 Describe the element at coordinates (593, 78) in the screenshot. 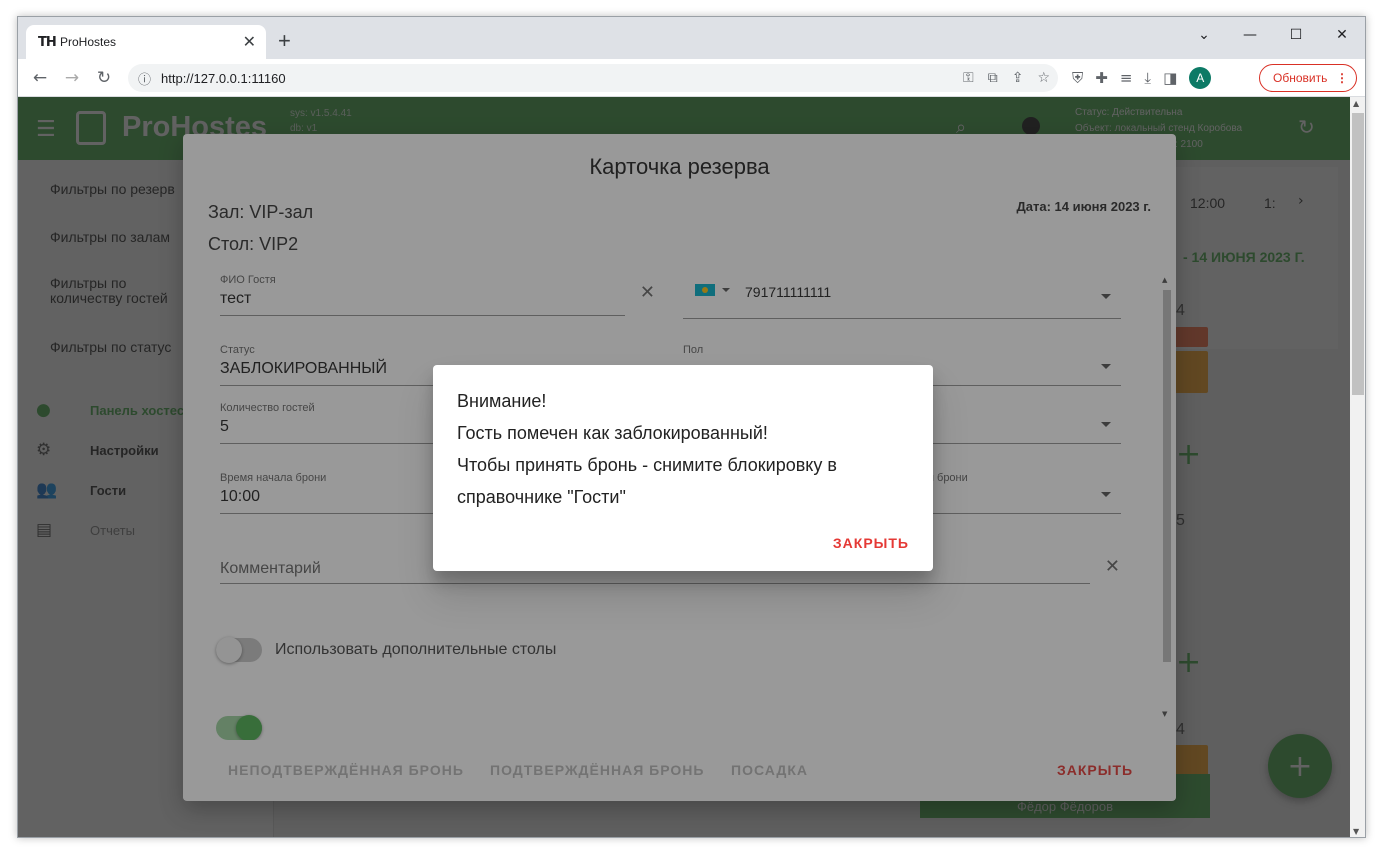

I see `address-bar: ⓘ http://127.0.0.1:11160 ⚿ ⧉ ⇪ ☆` at that location.